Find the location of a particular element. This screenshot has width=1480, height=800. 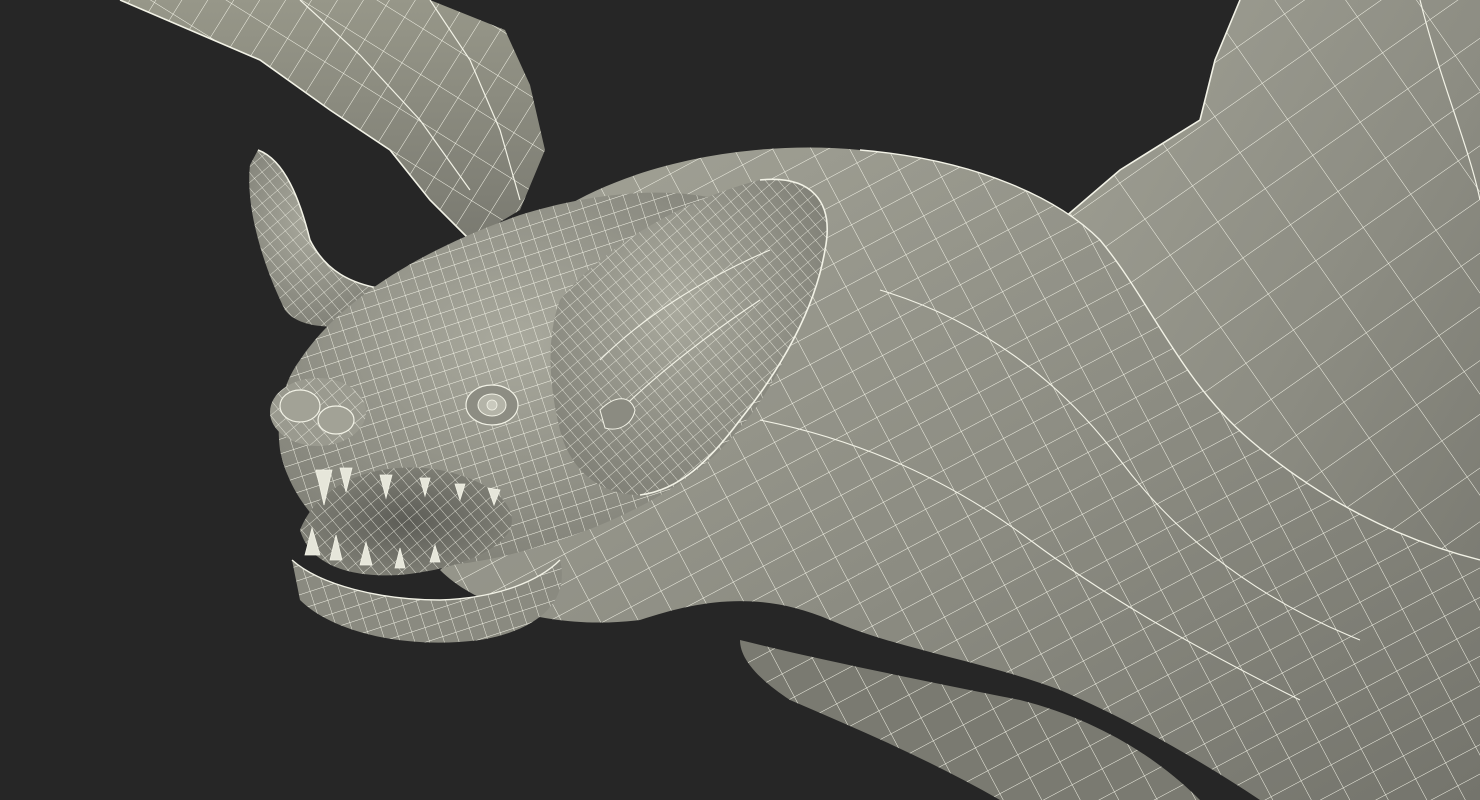

bat-eye is located at coordinates (492, 405).